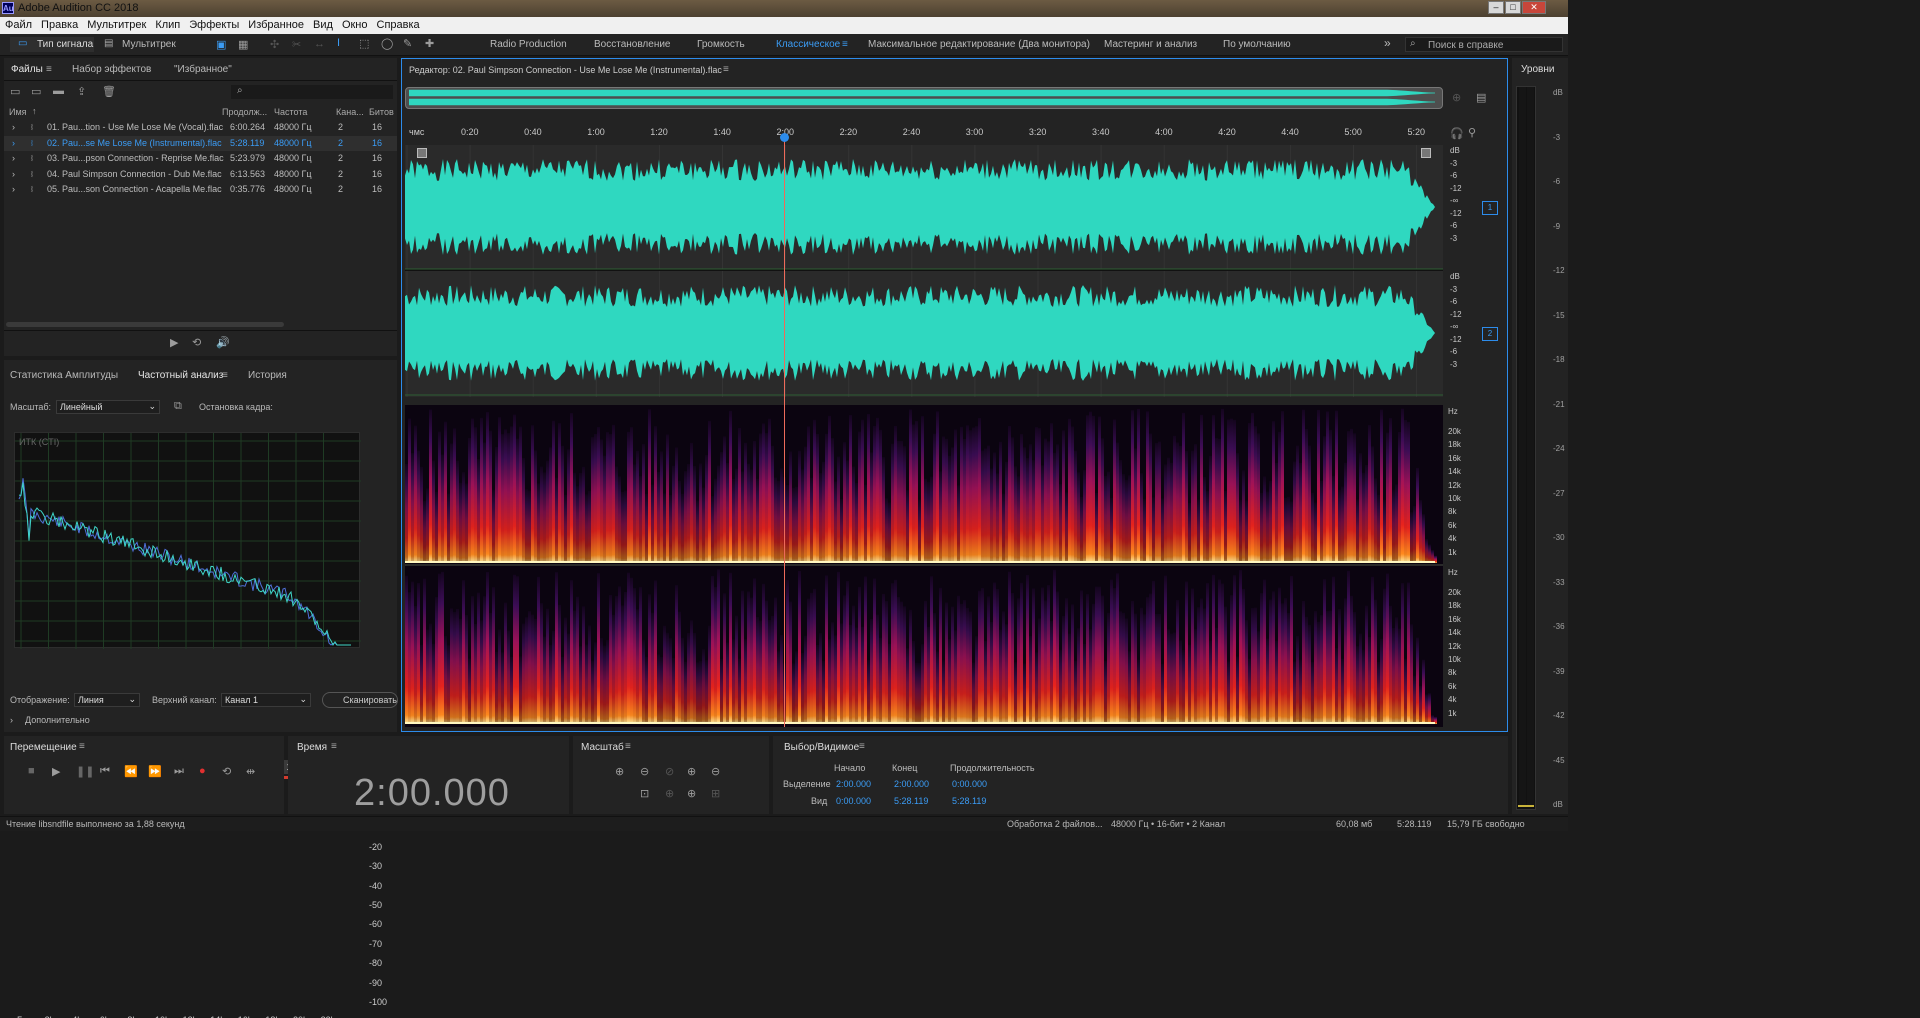 The width and height of the screenshot is (1920, 1018). What do you see at coordinates (116, 24) in the screenshot?
I see `menu-multitrack: Мультитрек` at bounding box center [116, 24].